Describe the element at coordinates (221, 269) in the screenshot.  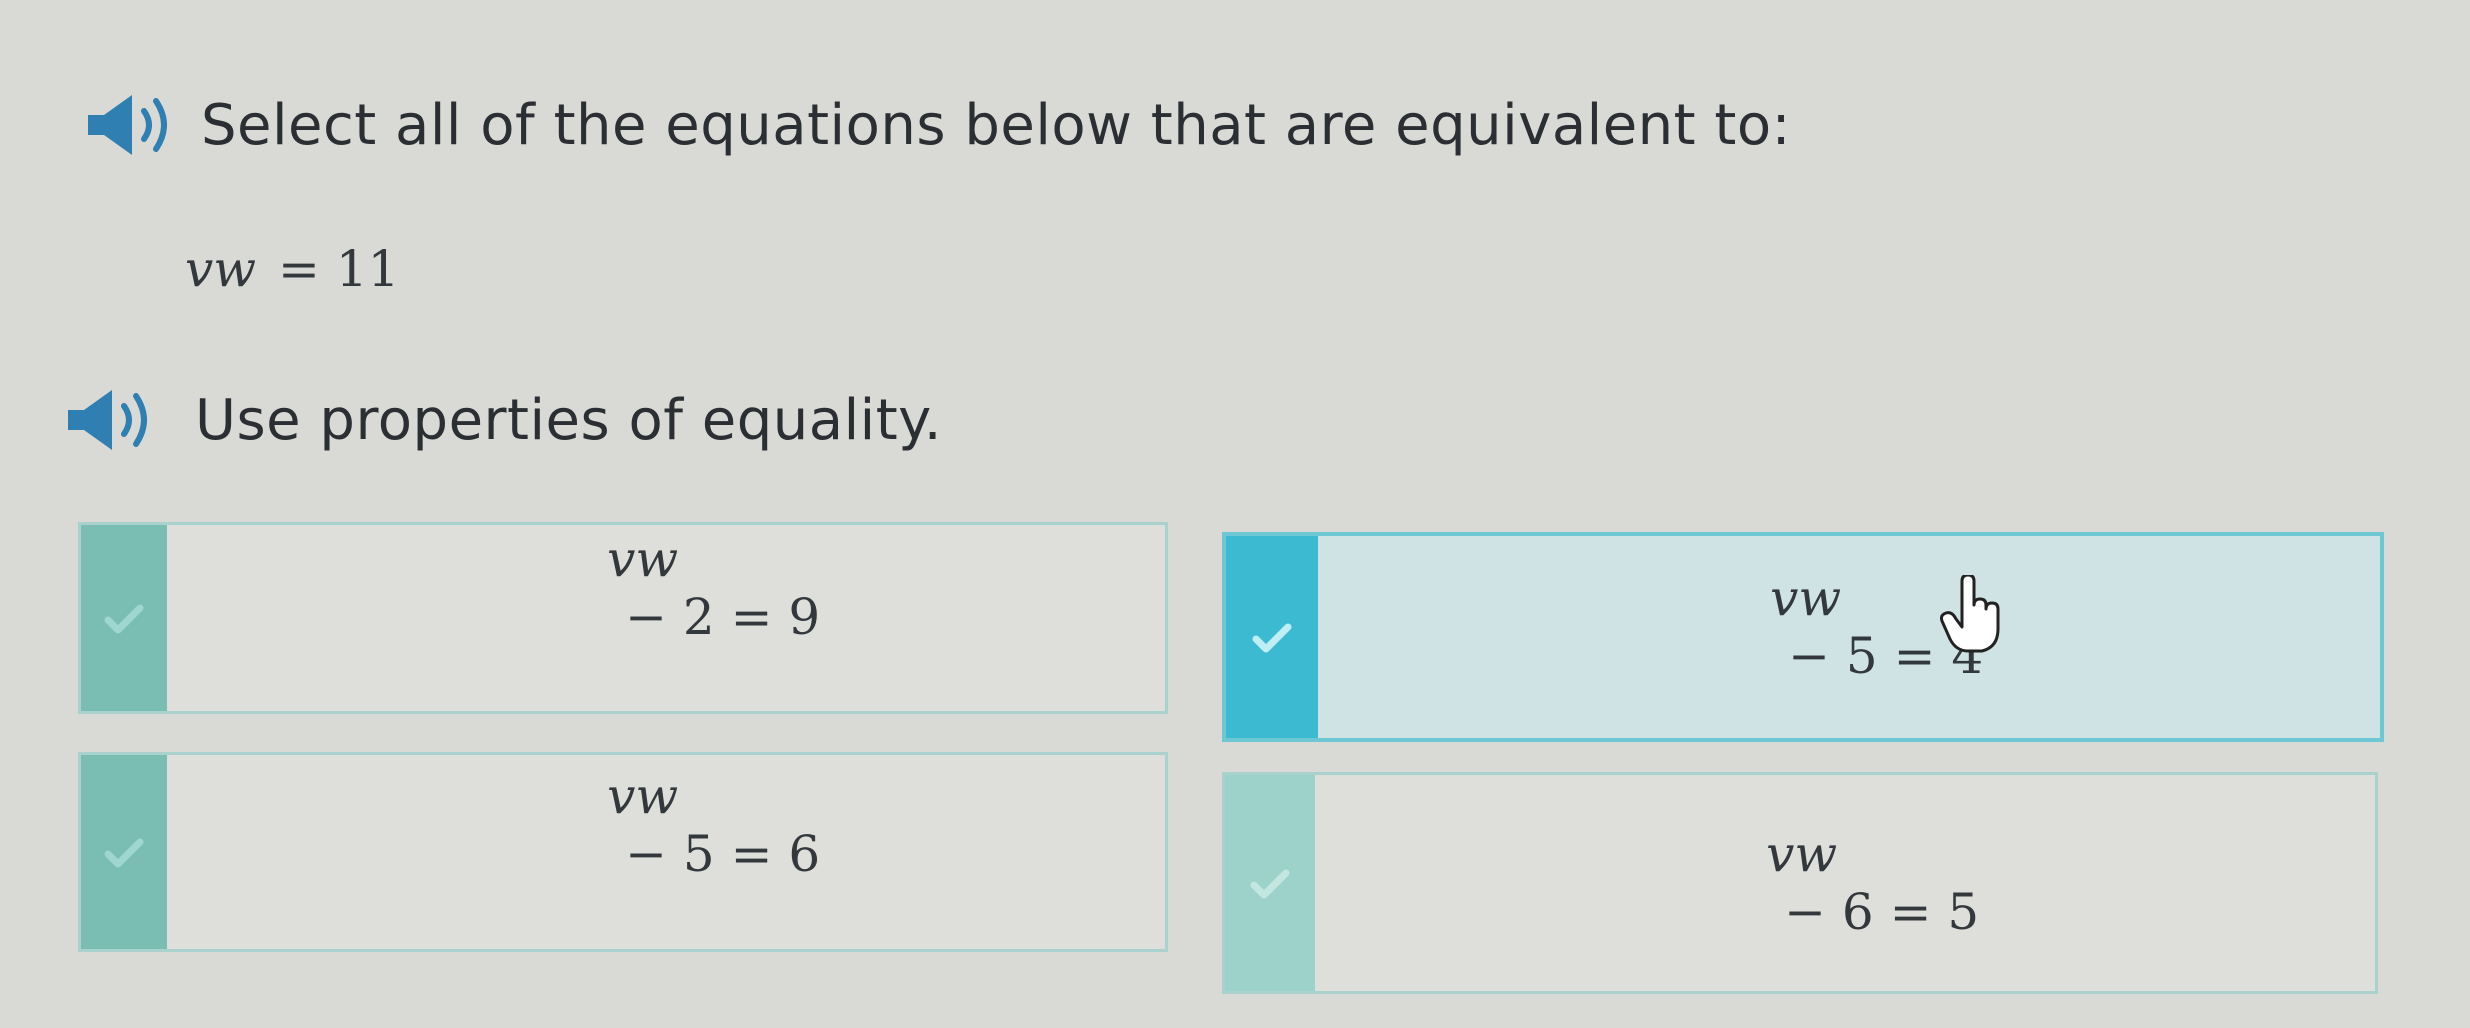
I see `target-equation-variables: vw` at that location.